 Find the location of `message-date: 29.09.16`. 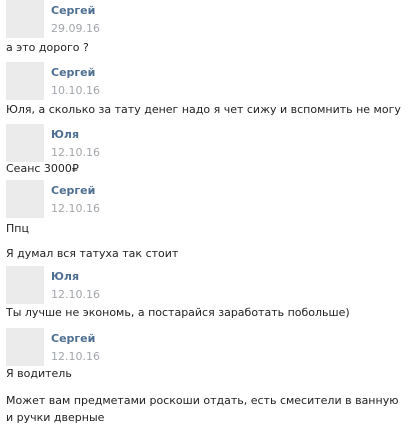

message-date: 29.09.16 is located at coordinates (75, 28).